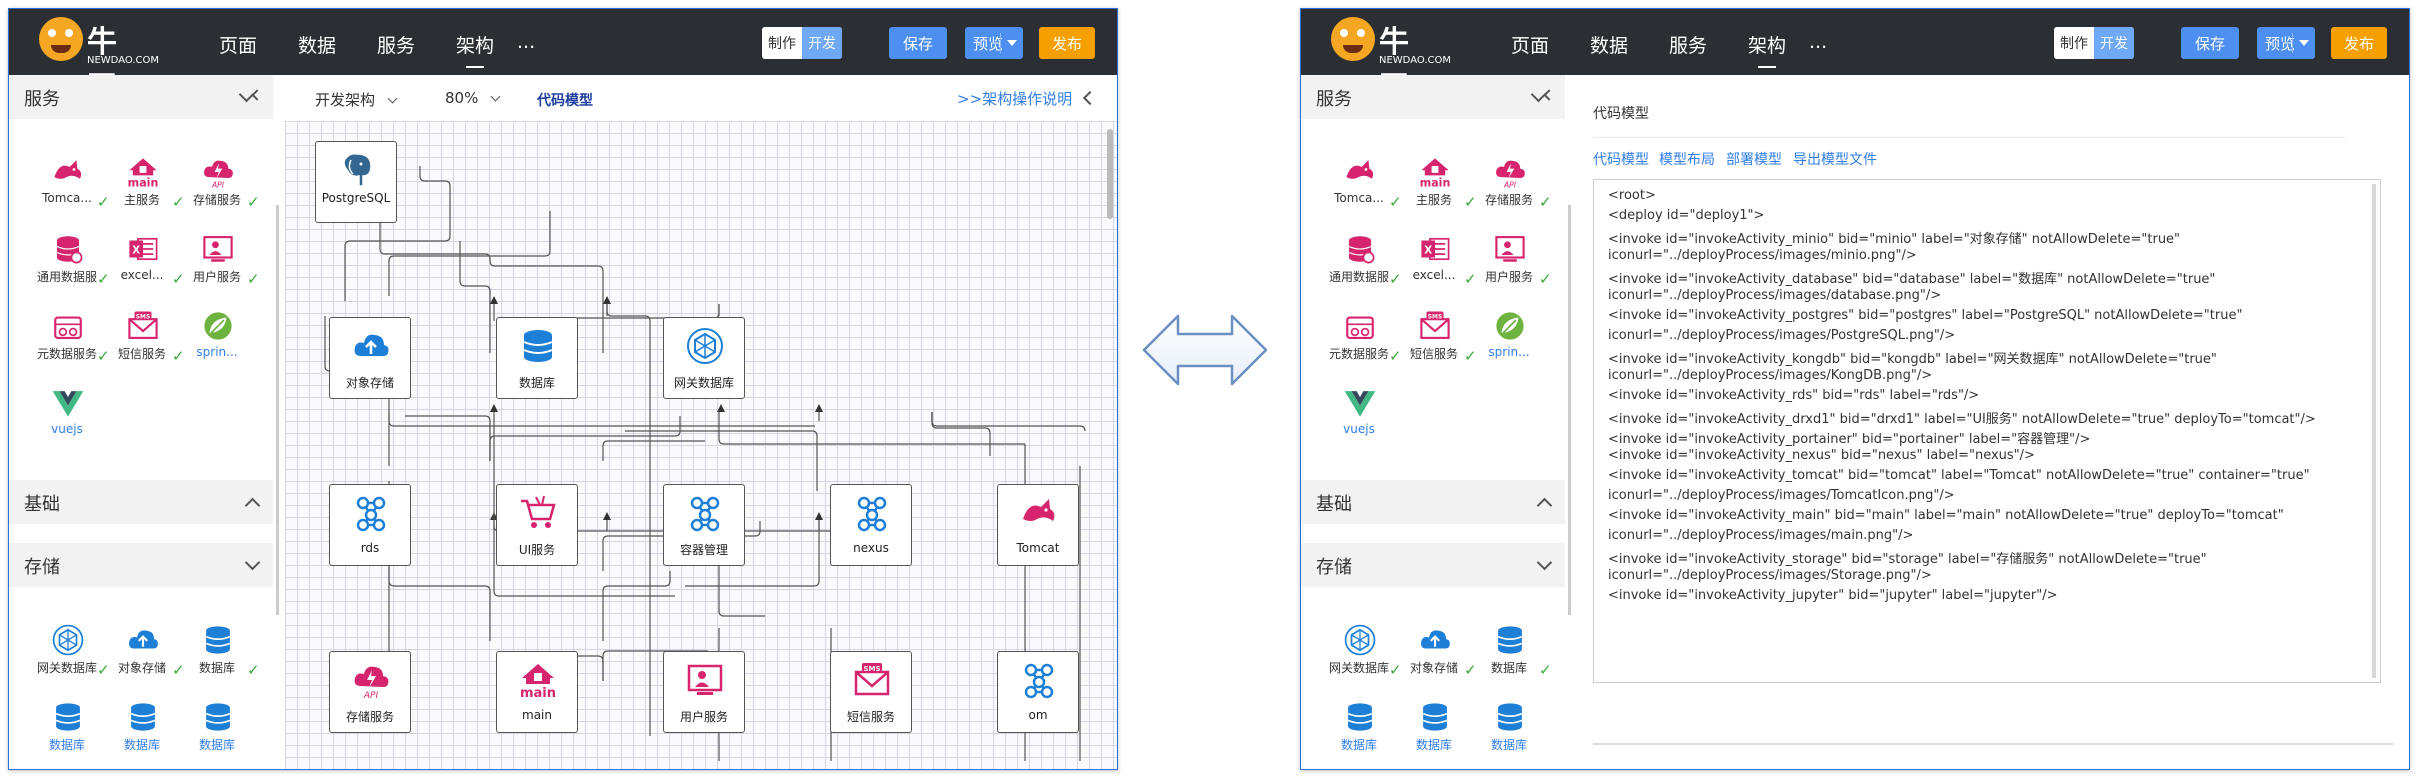 The height and width of the screenshot is (778, 2417). What do you see at coordinates (1014, 98) in the screenshot?
I see `architecture-help-link: >>架构操作说明` at bounding box center [1014, 98].